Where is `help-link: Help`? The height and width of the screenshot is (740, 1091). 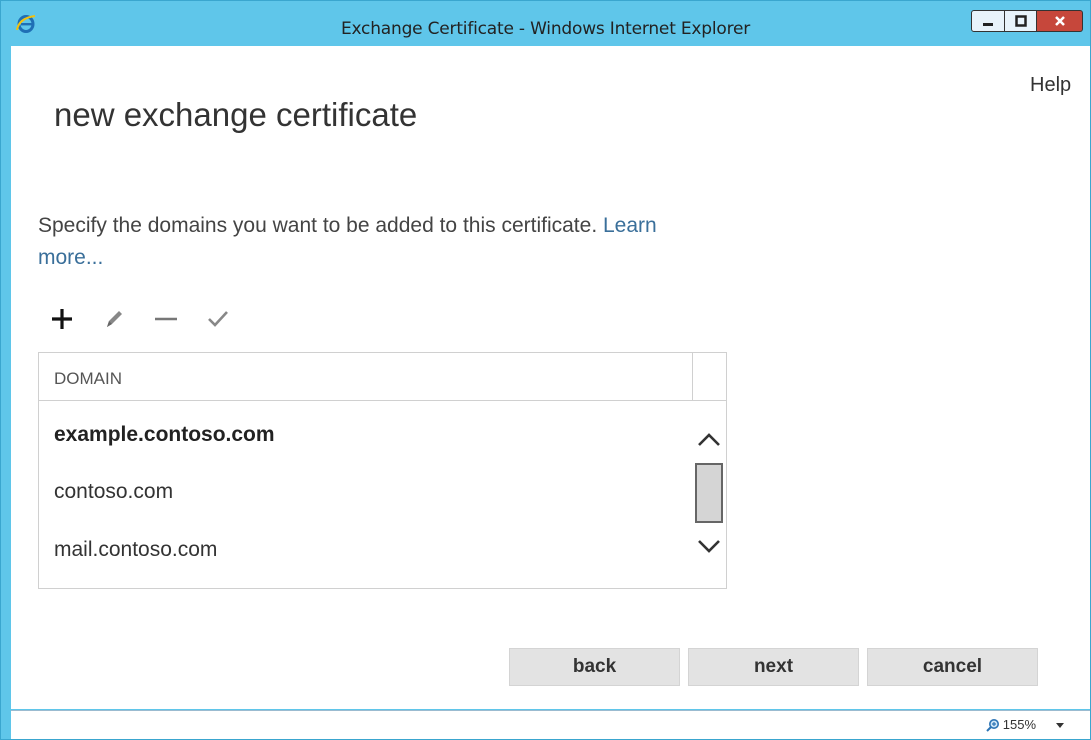 help-link: Help is located at coordinates (1050, 85).